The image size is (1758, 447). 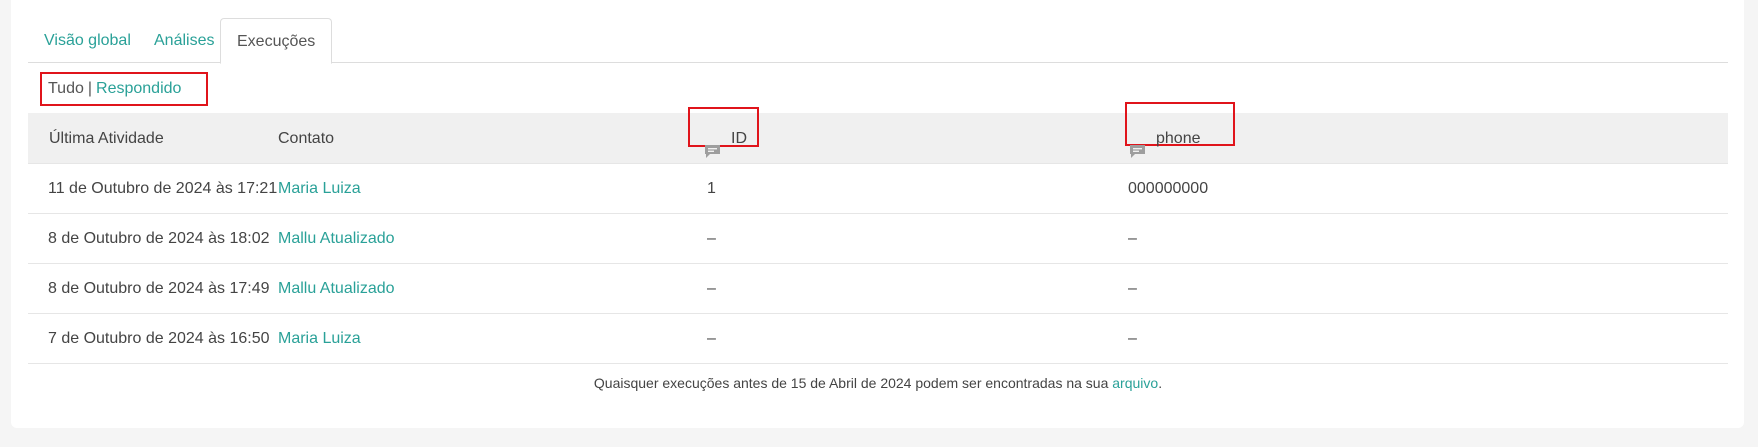 I want to click on tab-overview: Visão global, so click(x=87, y=41).